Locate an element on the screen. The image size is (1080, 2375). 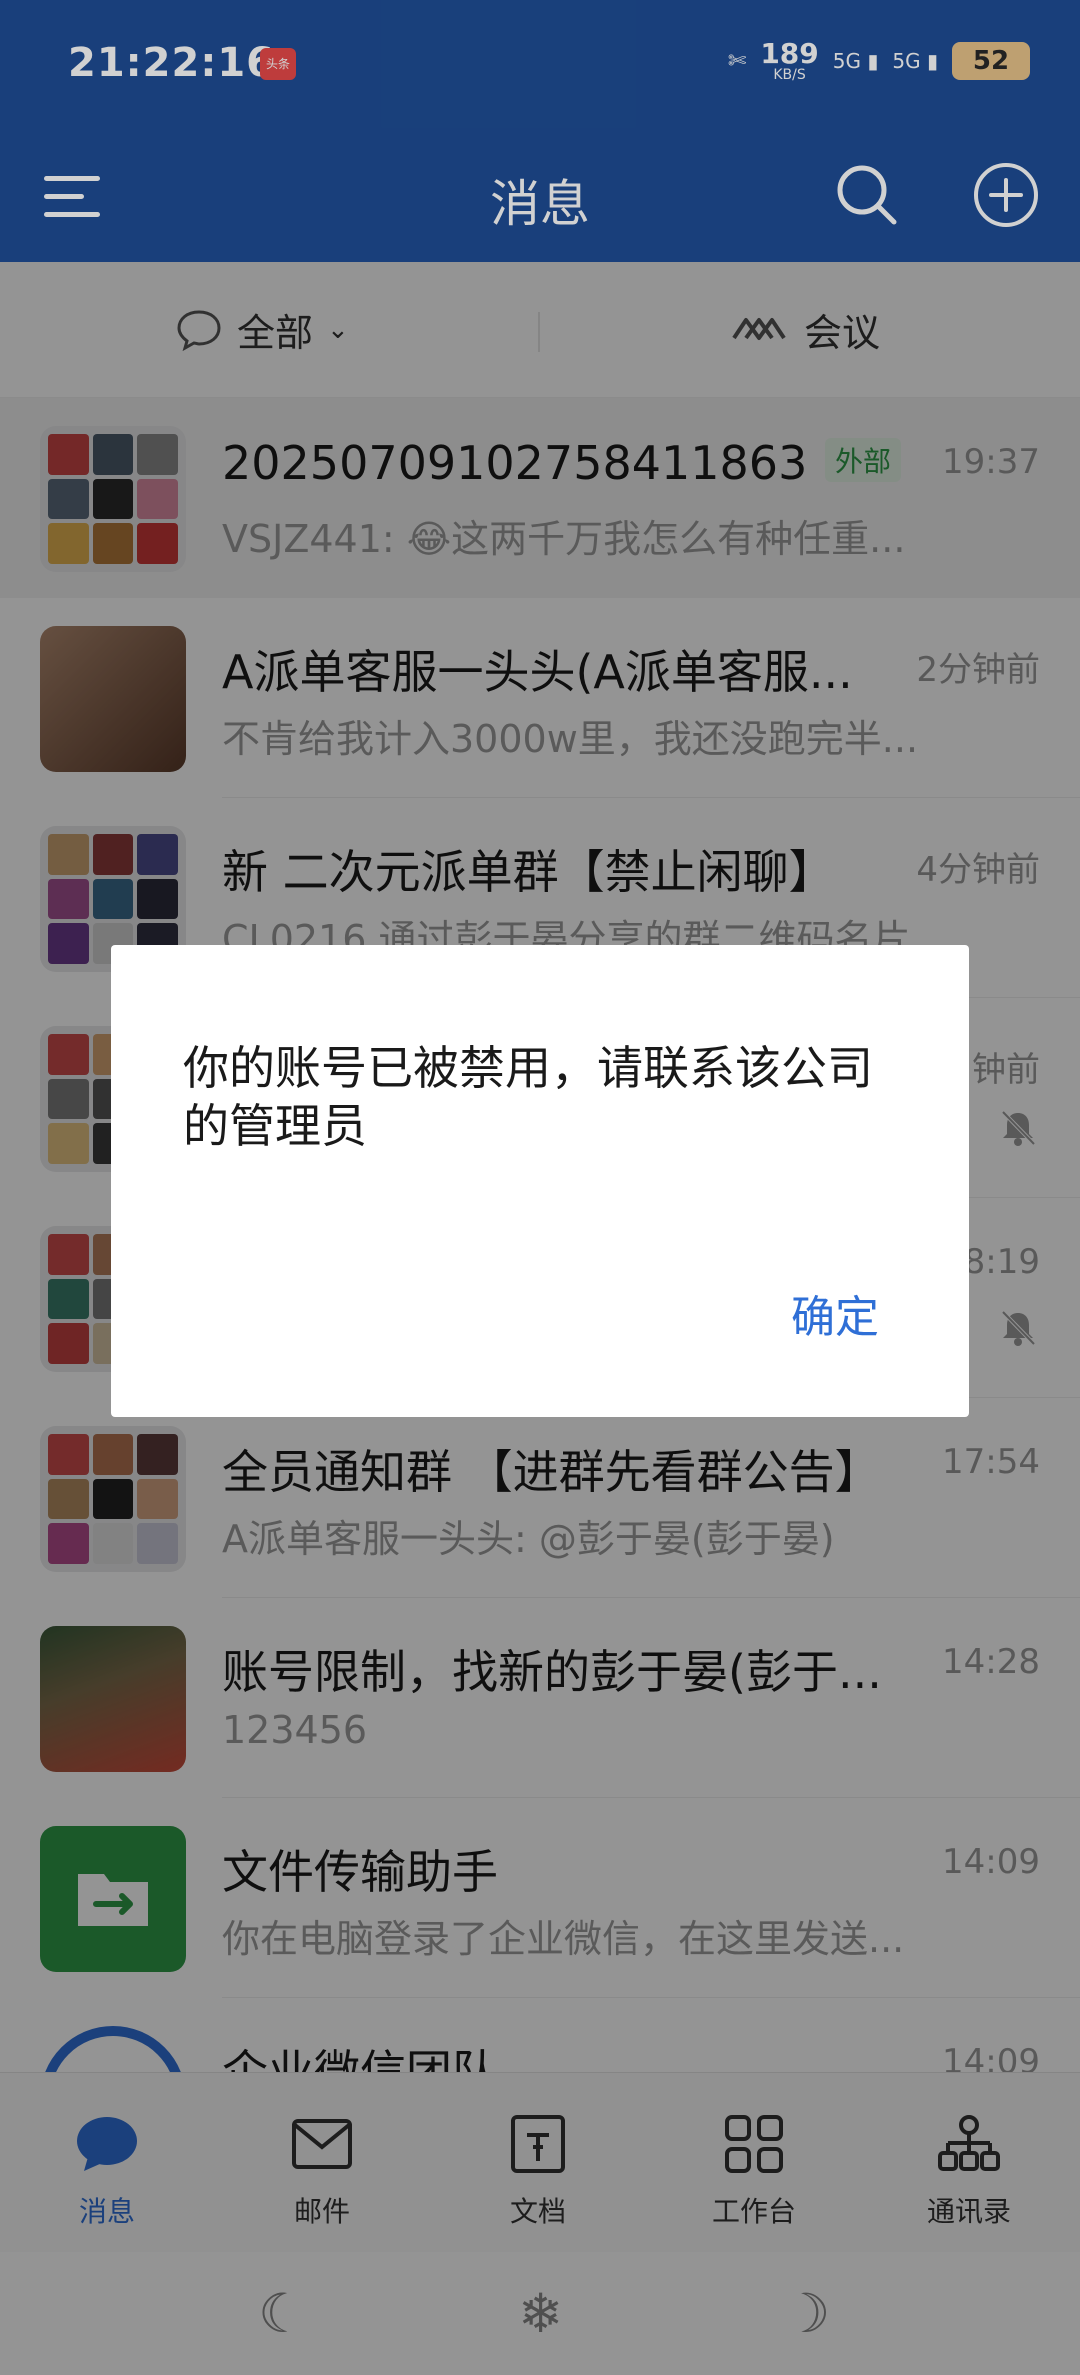
confirm-button: 确定 is located at coordinates (835, 1313).